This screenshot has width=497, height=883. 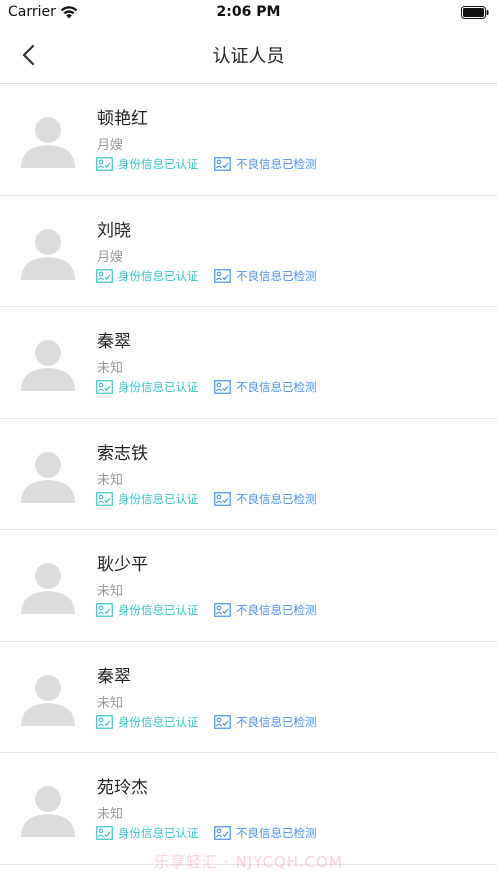 I want to click on person-row: 耿少平 未知 身份信息已认证 不良信息已检测, so click(x=248, y=586).